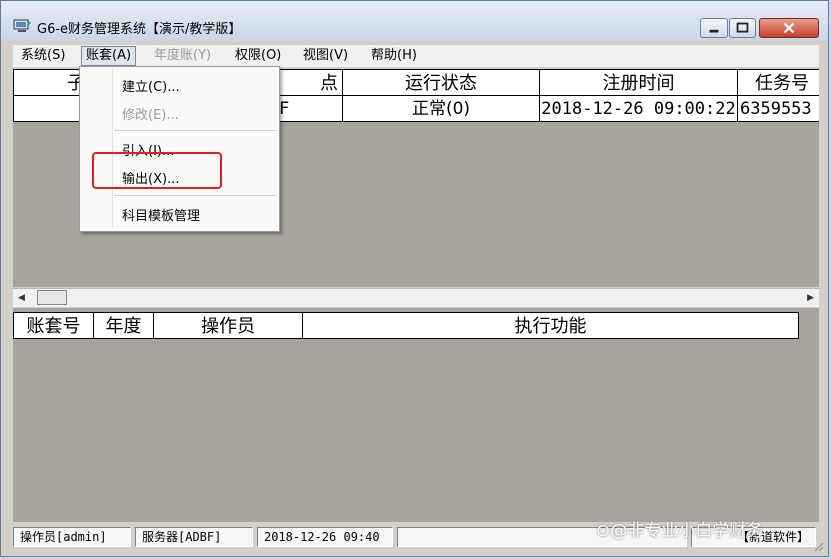 The image size is (831, 559). Describe the element at coordinates (43, 56) in the screenshot. I see `menu-system: 系统(S)` at that location.